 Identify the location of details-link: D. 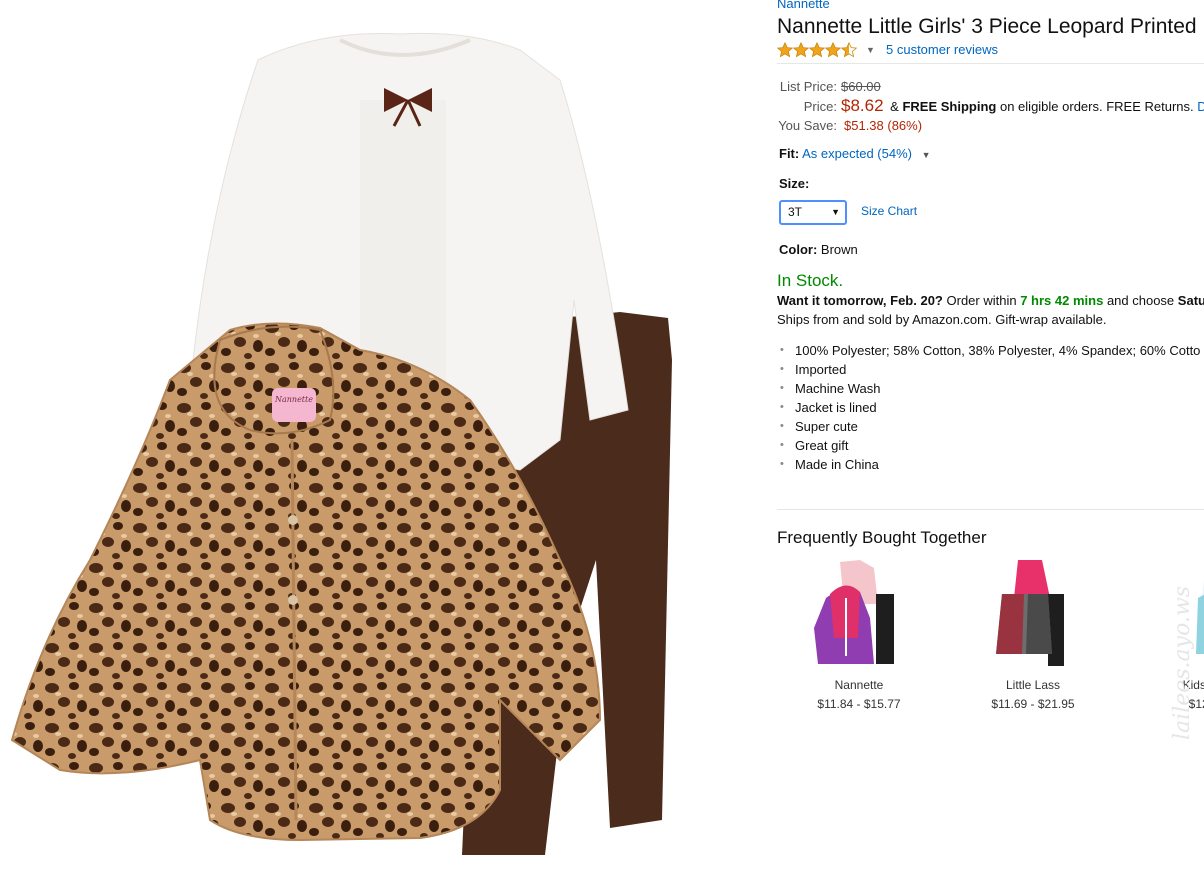
(1200, 106).